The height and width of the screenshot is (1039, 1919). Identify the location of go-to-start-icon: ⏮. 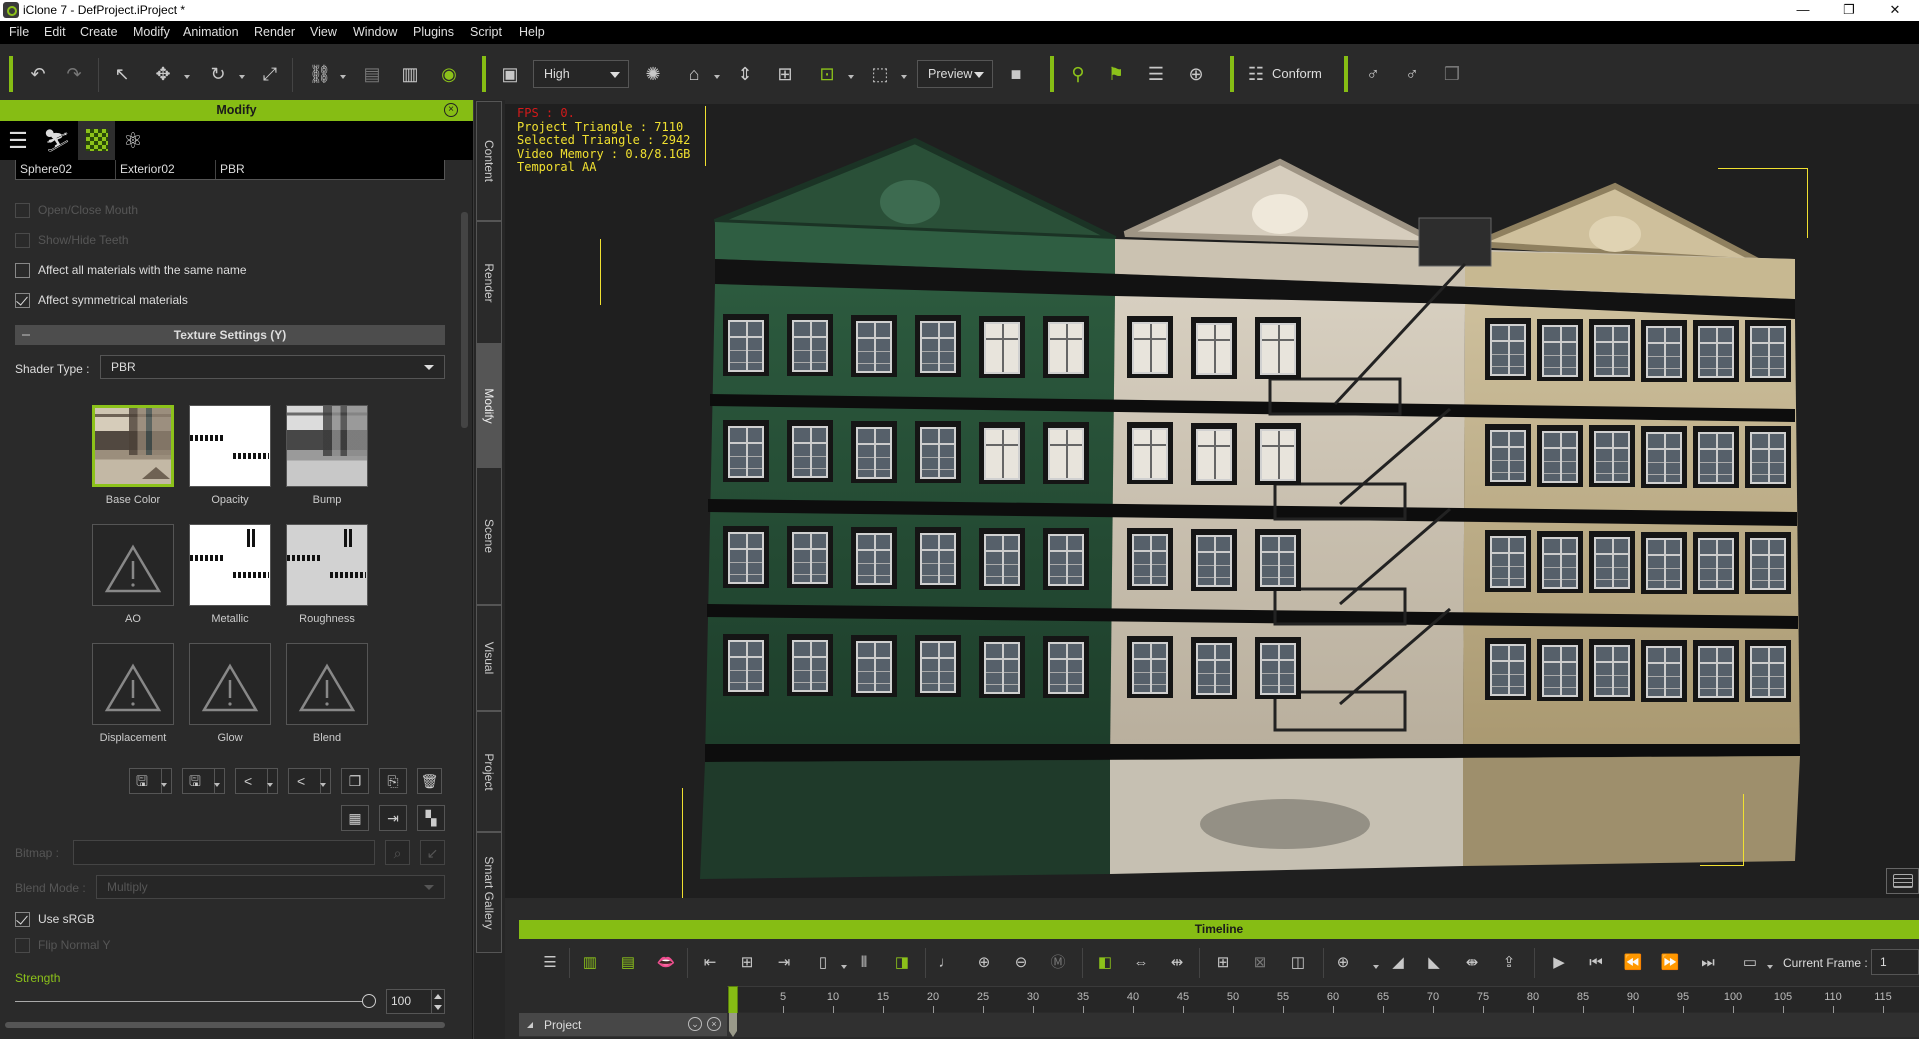
(1596, 963).